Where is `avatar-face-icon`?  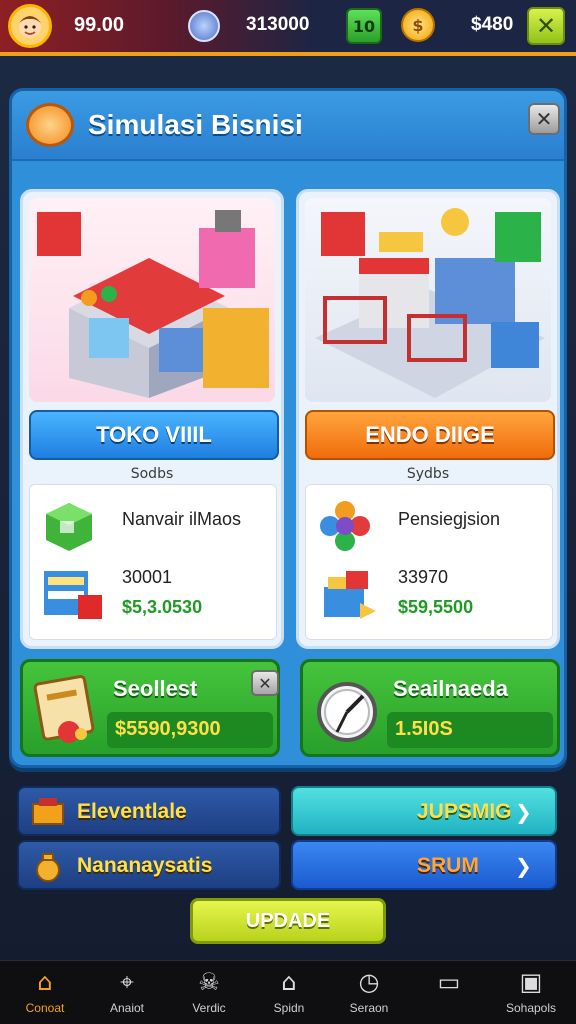 avatar-face-icon is located at coordinates (30, 27).